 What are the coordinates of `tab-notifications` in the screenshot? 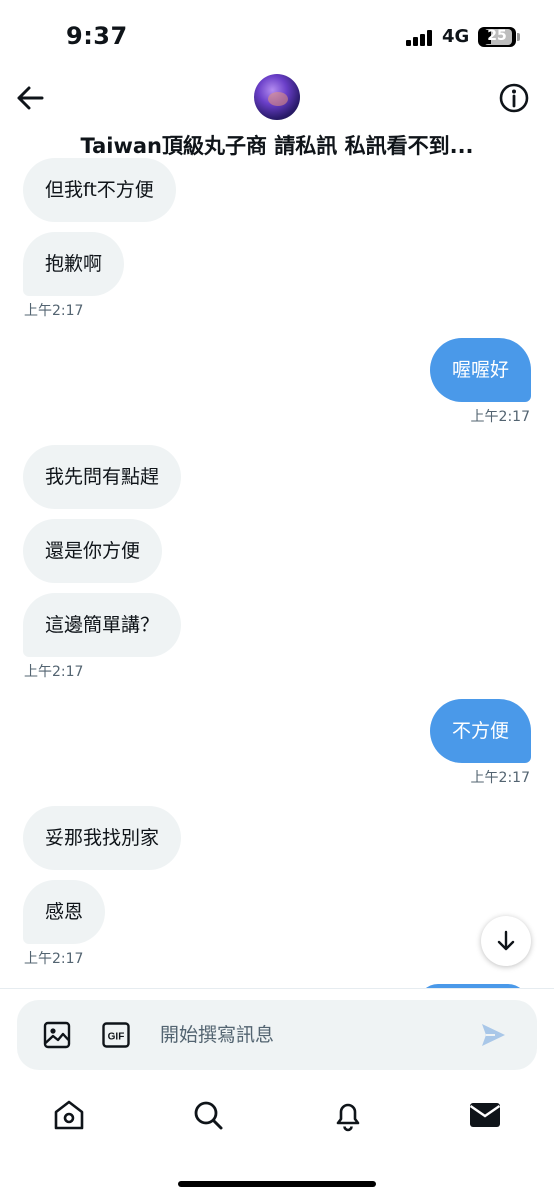 It's located at (348, 1115).